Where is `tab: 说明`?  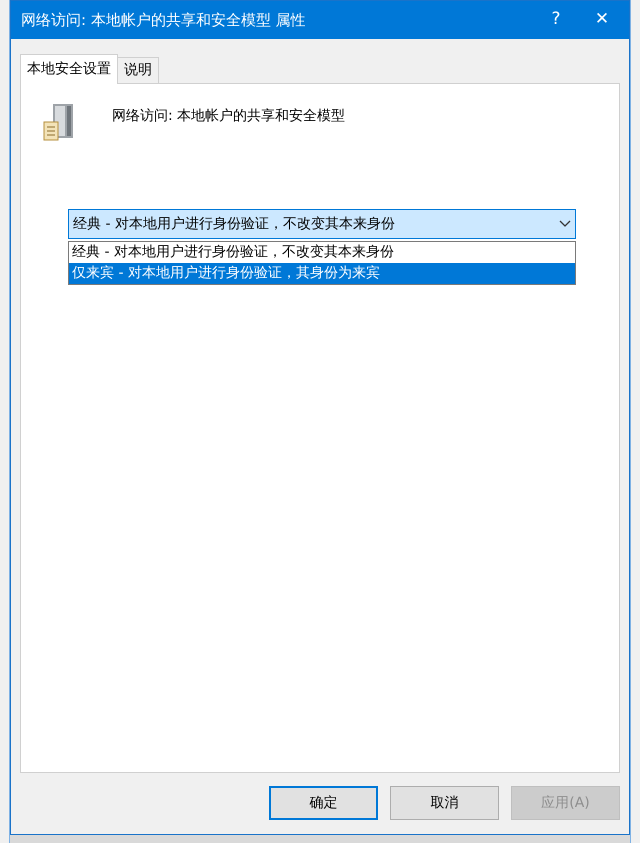
tab: 说明 is located at coordinates (138, 70).